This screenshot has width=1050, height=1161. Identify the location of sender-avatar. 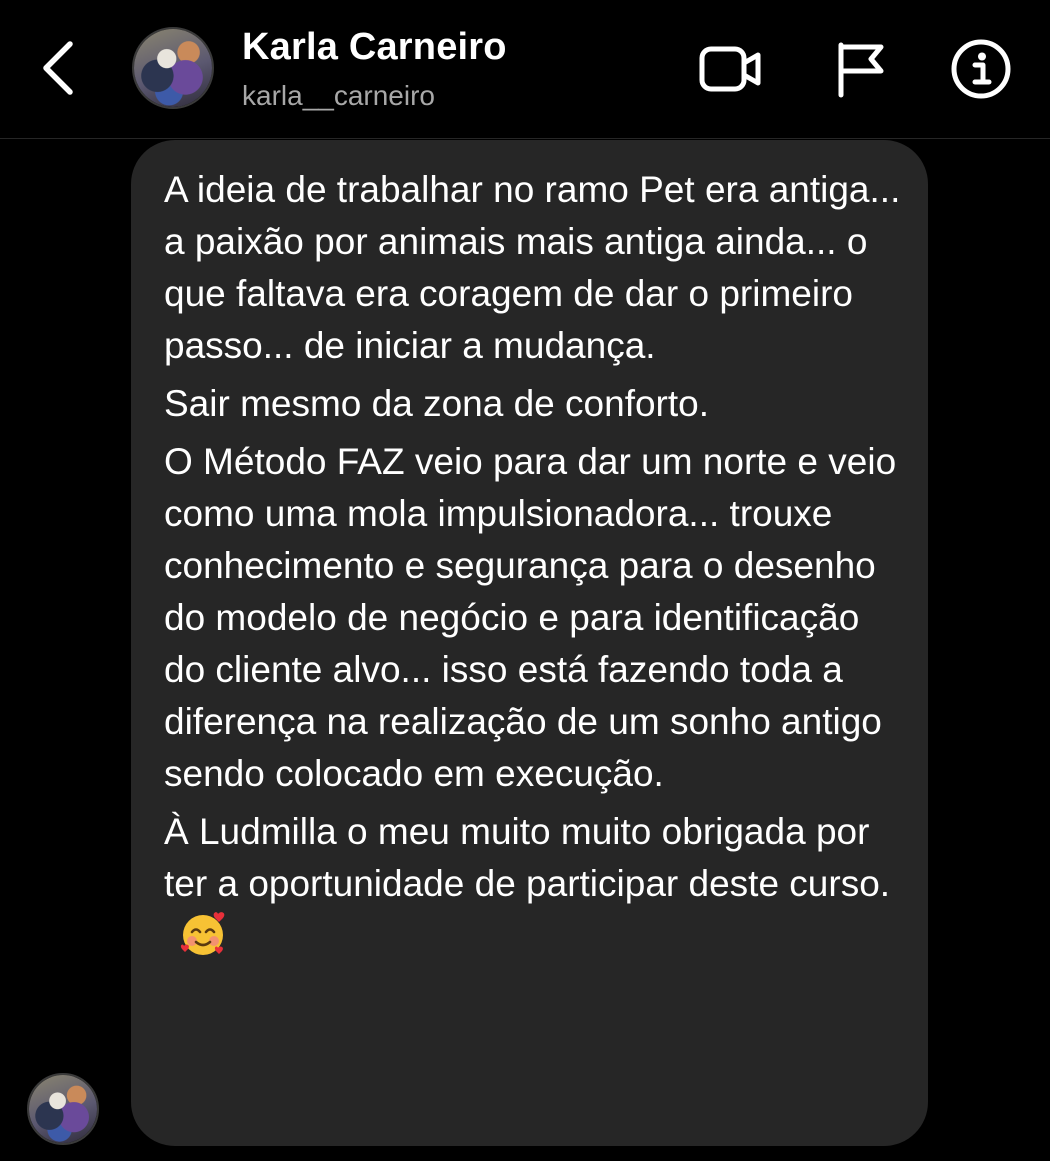
(63, 1109).